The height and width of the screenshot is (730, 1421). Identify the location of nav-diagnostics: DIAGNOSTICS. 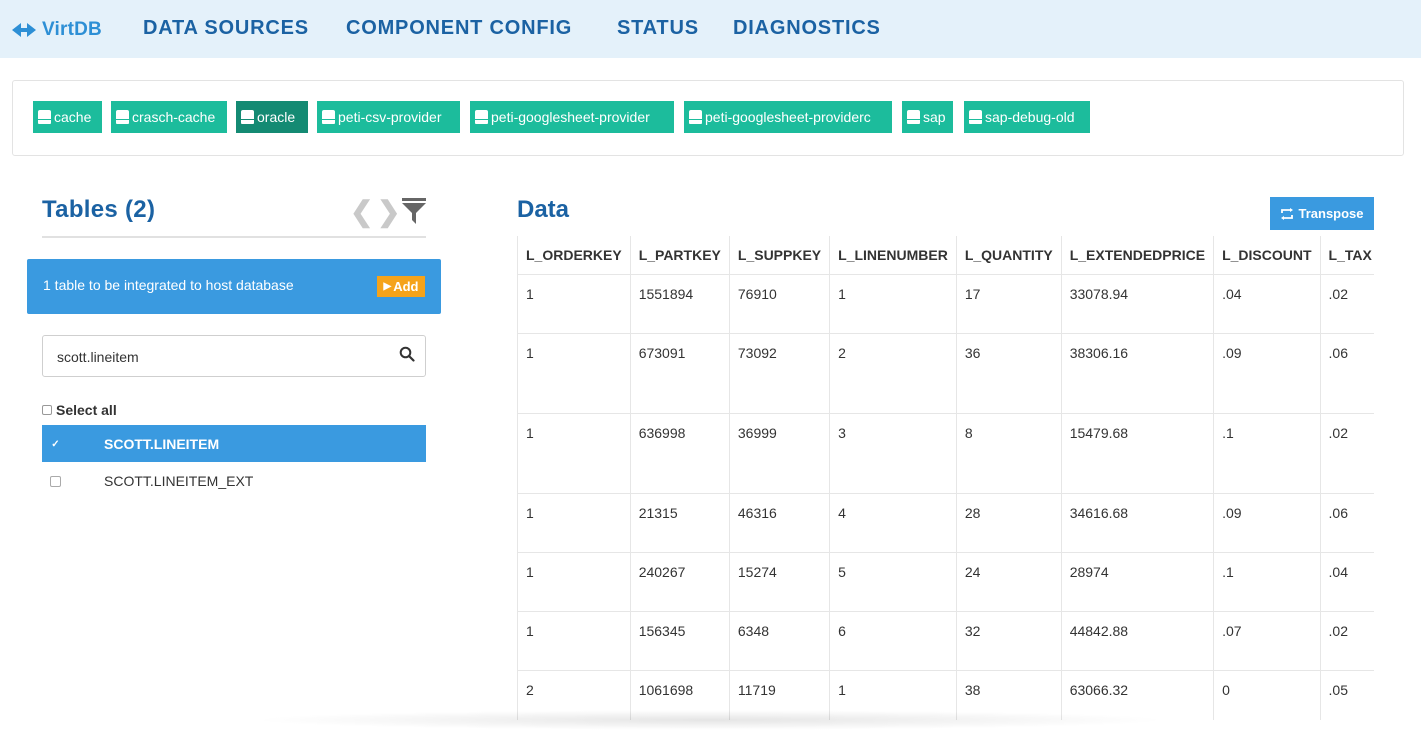
(807, 28).